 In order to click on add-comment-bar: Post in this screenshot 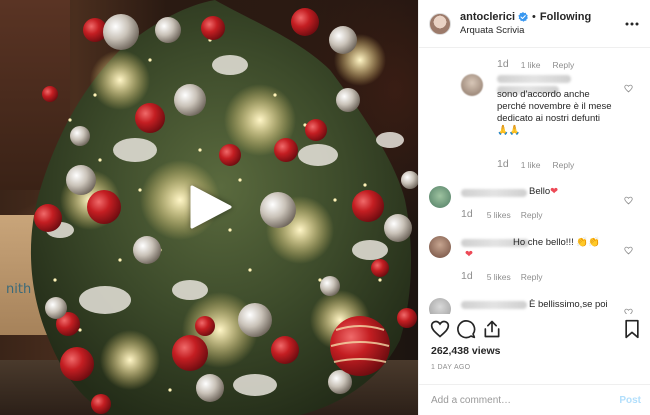, I will do `click(534, 399)`.